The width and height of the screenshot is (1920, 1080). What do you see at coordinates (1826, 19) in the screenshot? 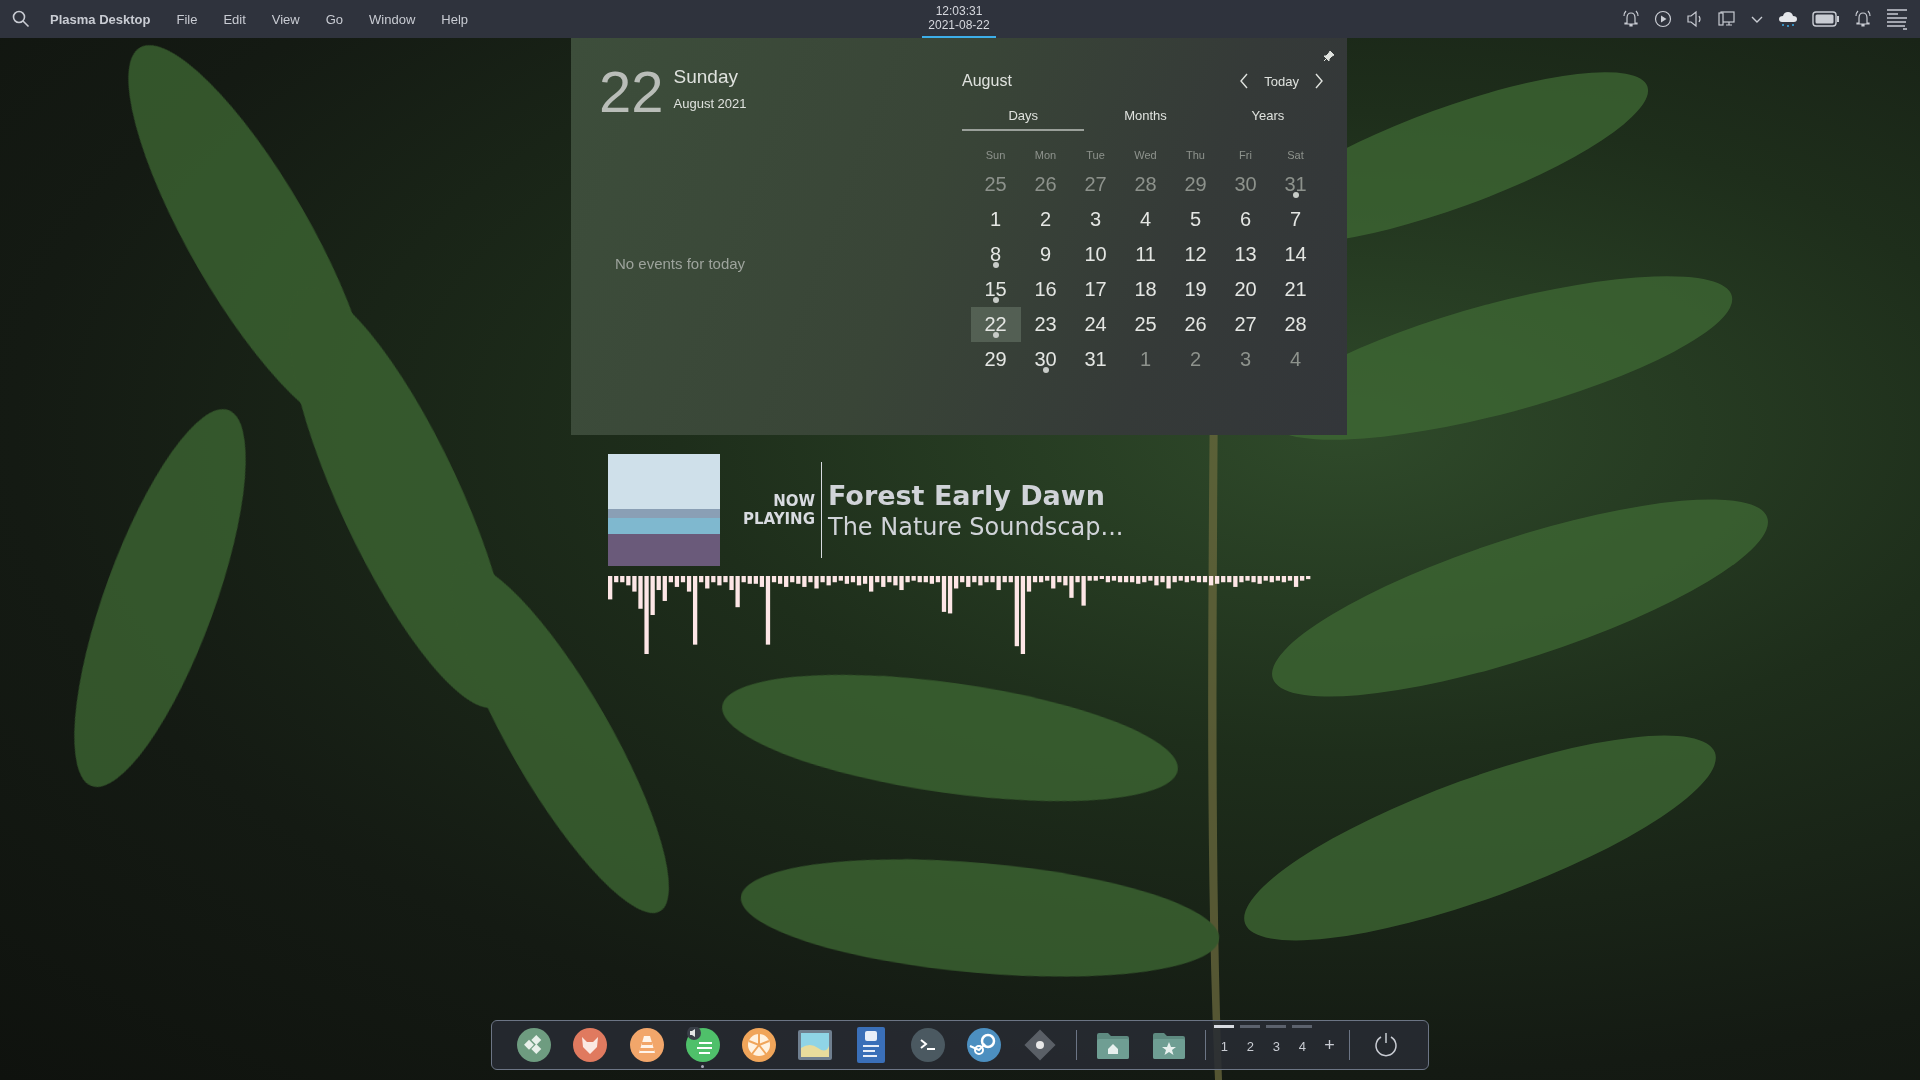
I see `battery-icon` at bounding box center [1826, 19].